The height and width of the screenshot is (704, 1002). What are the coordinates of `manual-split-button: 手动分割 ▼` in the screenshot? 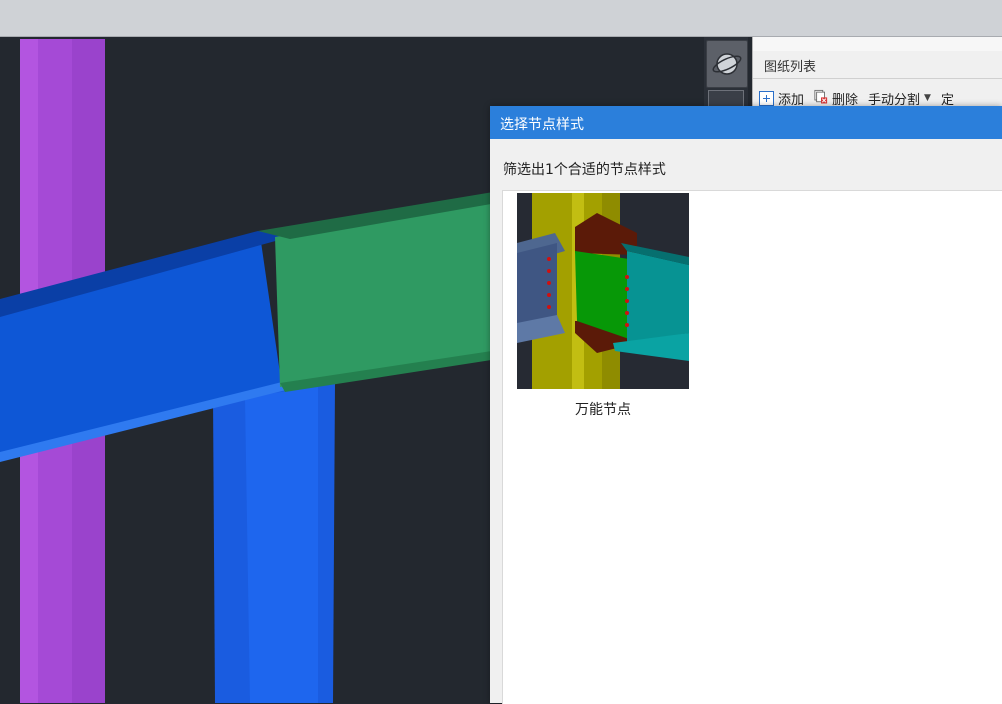 It's located at (899, 98).